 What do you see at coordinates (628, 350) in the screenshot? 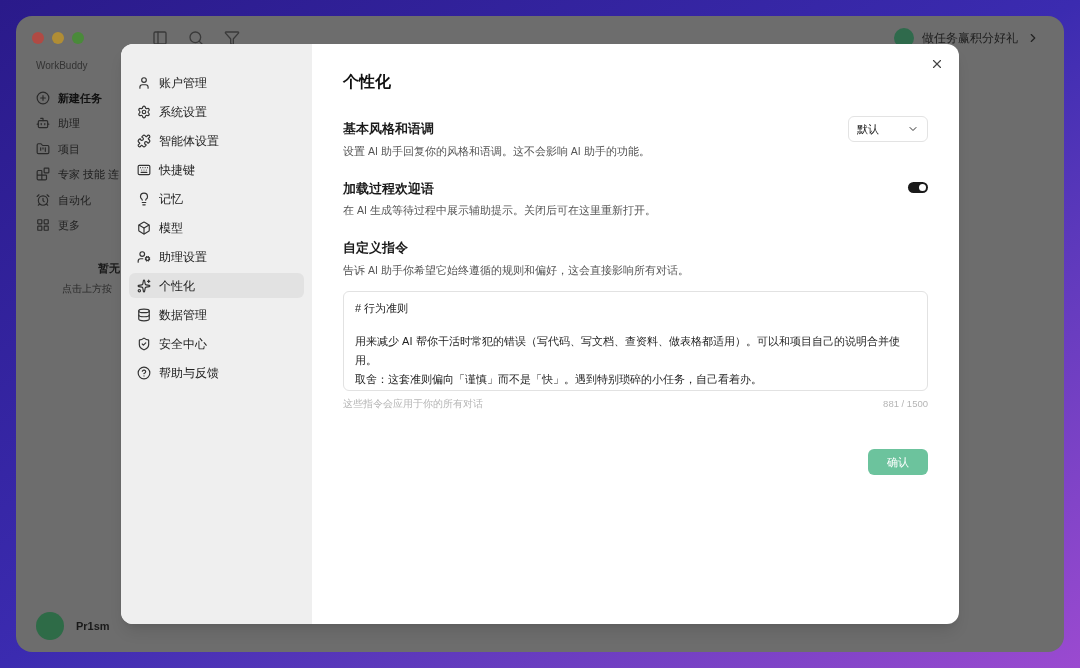
I see `instruction-text: 用来减少 AI 帮你干活时常犯的错误（写代码、写文档、查资料、做表格都适用）。可以和项目自己的说明合并使用。` at bounding box center [628, 350].